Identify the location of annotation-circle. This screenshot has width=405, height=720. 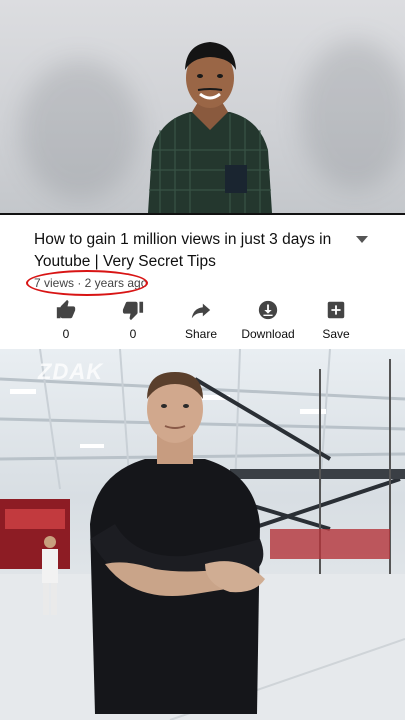
(87, 283).